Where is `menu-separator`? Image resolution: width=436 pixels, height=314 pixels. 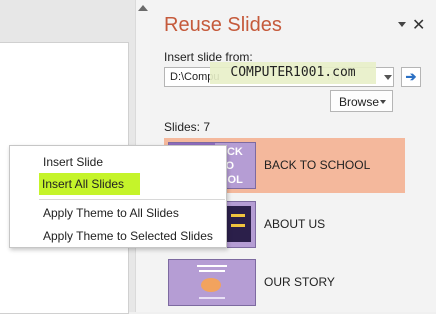
menu-separator is located at coordinates (132, 199).